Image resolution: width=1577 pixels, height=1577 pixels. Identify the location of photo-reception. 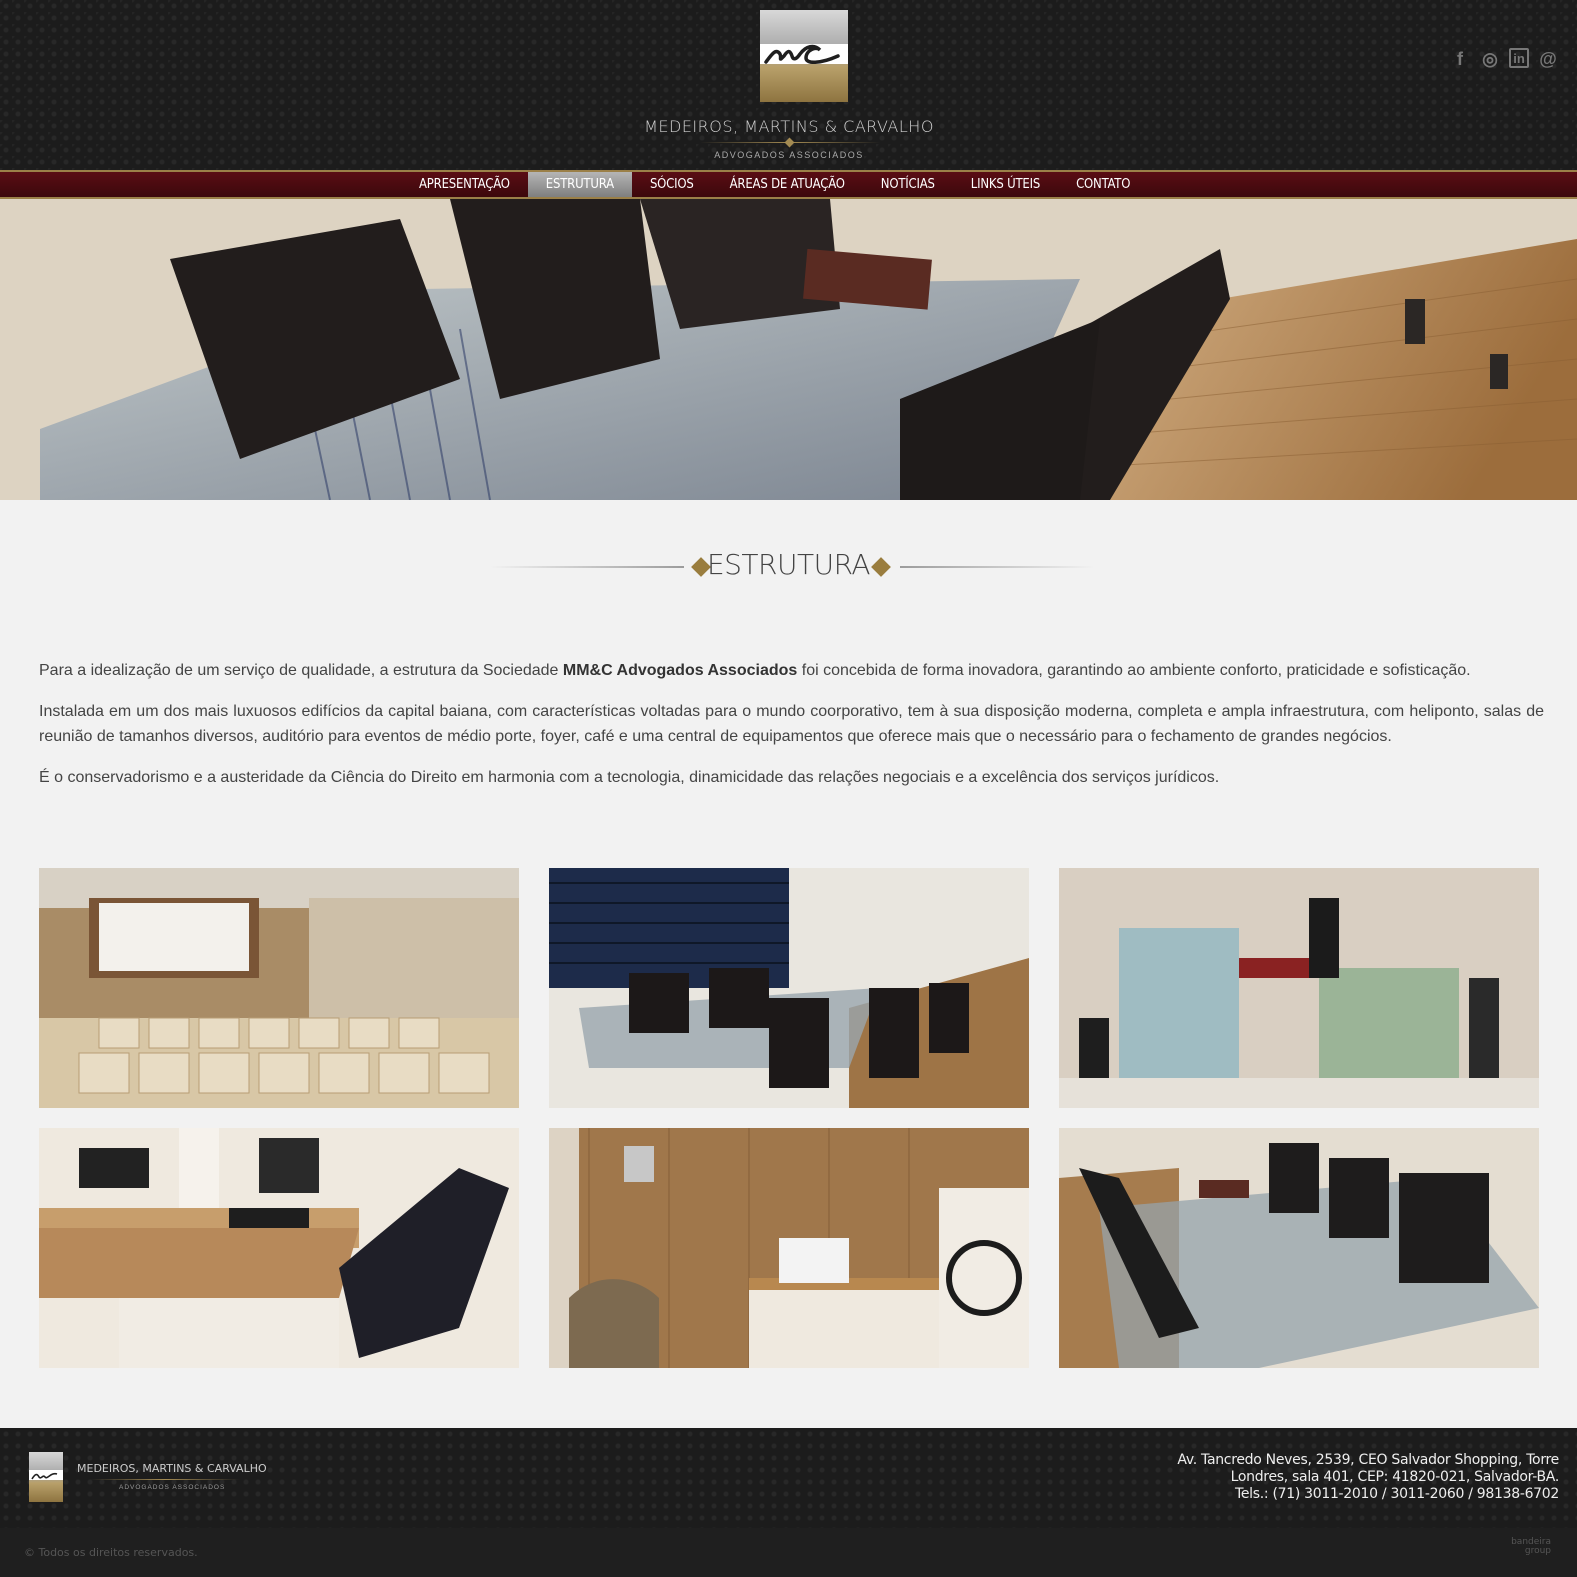
(789, 1248).